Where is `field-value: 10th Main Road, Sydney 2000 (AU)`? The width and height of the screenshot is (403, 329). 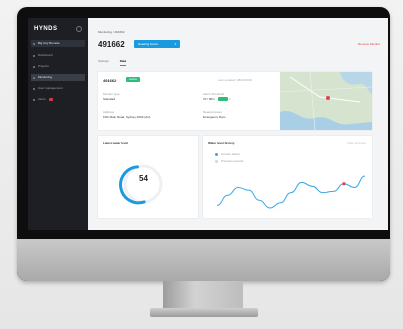 field-value: 10th Main Road, Sydney 2000 (AU) is located at coordinates (127, 117).